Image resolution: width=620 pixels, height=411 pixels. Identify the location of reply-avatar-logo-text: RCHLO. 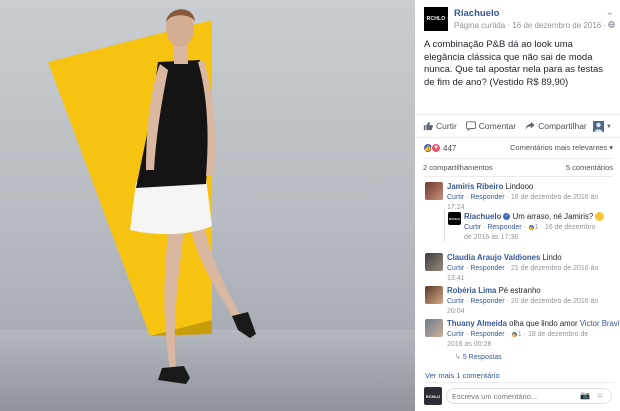
(454, 218).